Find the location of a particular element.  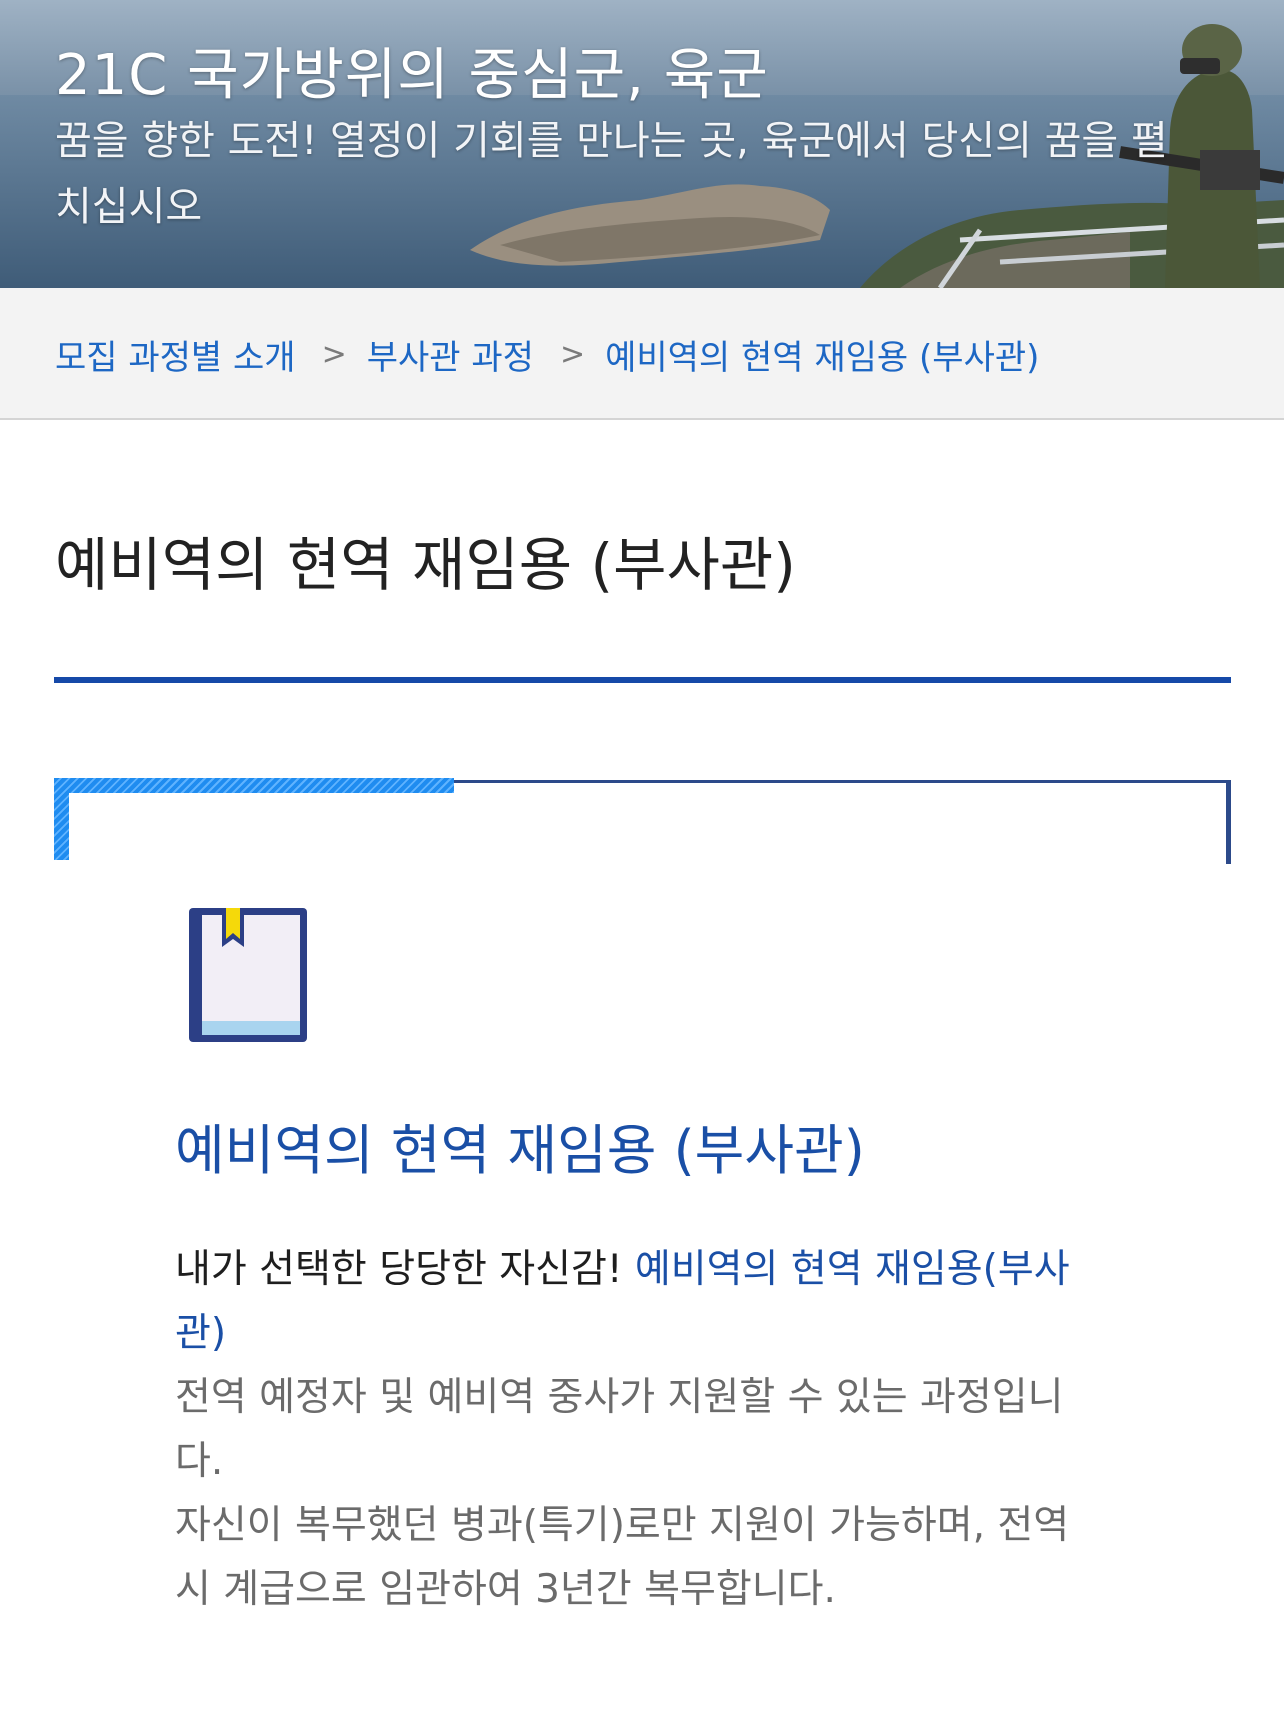

breadcrumb-item-recruitment: 모집 과정별 소개 is located at coordinates (175, 354).